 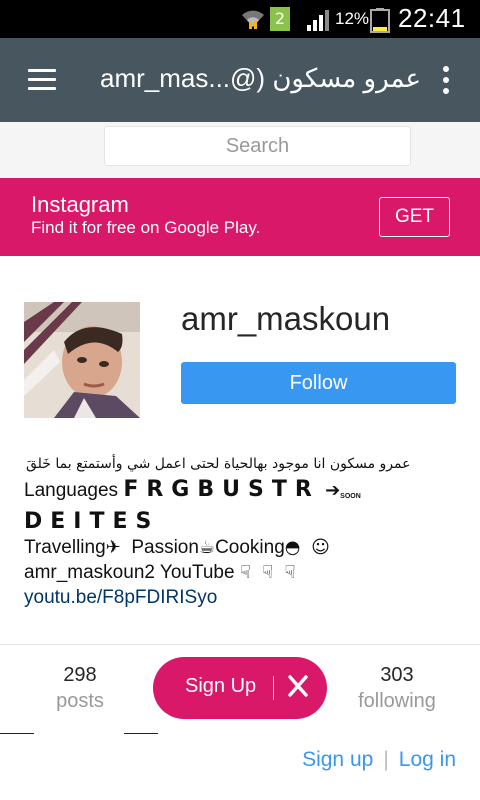 What do you see at coordinates (414, 217) in the screenshot?
I see `get-button: GET` at bounding box center [414, 217].